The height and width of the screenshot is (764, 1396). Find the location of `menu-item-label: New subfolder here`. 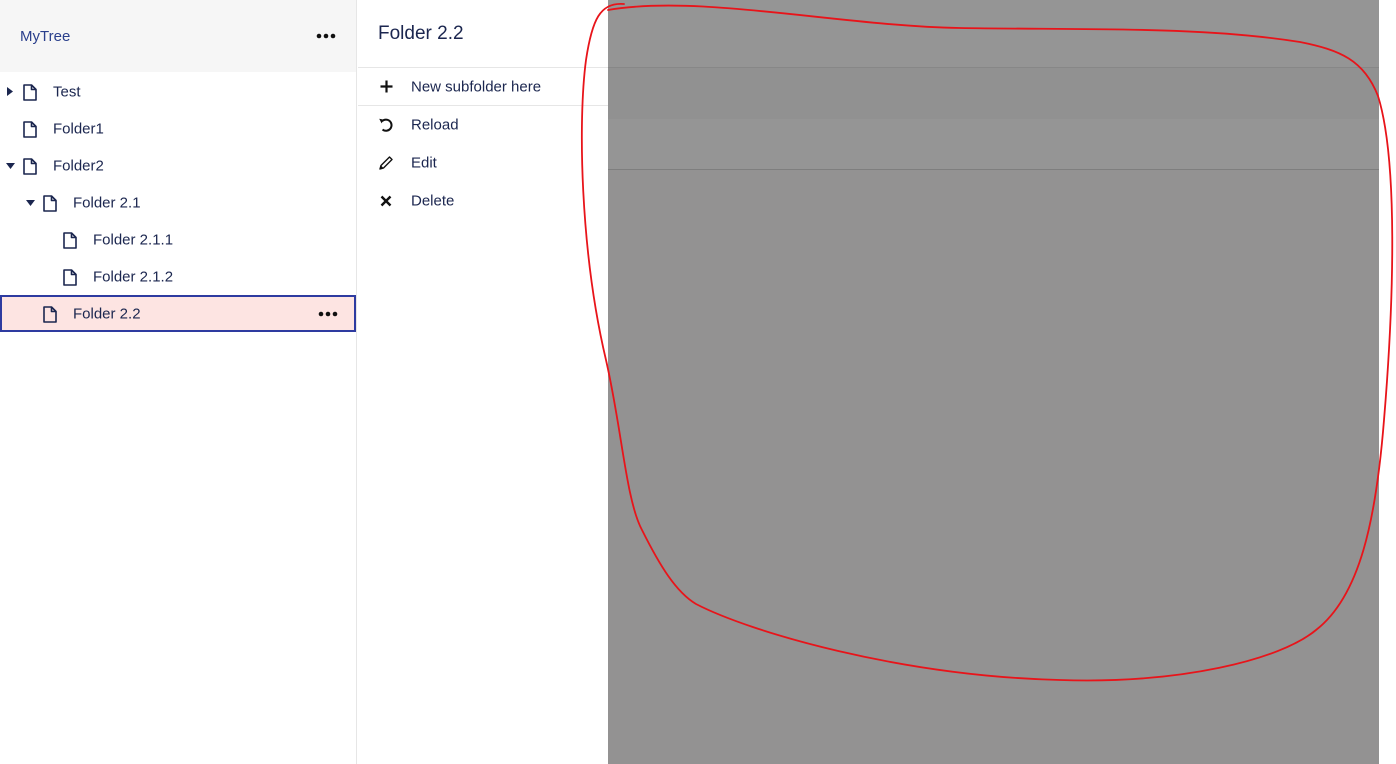

menu-item-label: New subfolder here is located at coordinates (476, 86).